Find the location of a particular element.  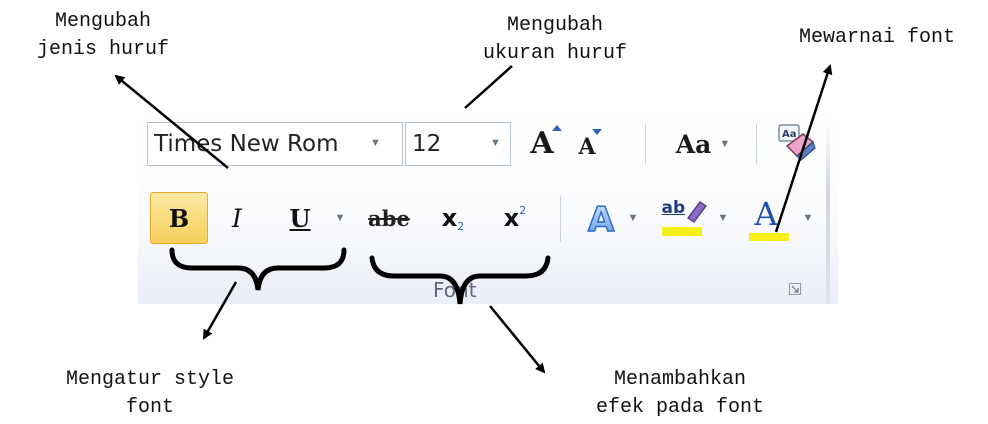

underline-button: U is located at coordinates (300, 218).